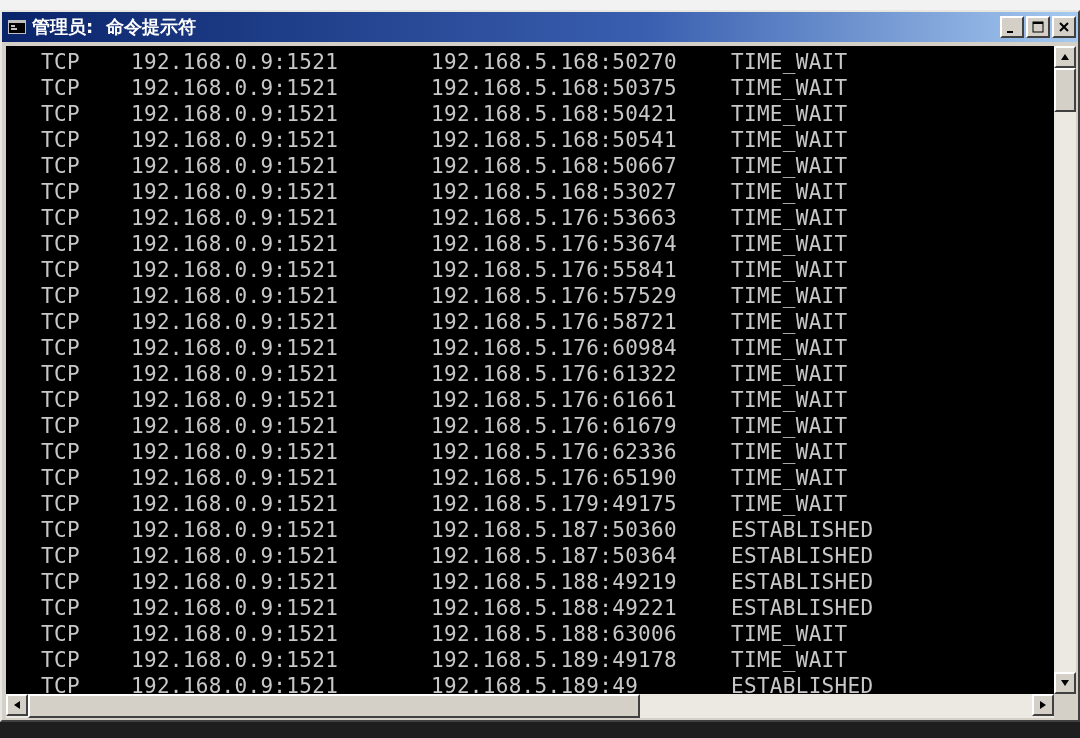  I want to click on window-title: 管理员: 命令提示符, so click(114, 27).